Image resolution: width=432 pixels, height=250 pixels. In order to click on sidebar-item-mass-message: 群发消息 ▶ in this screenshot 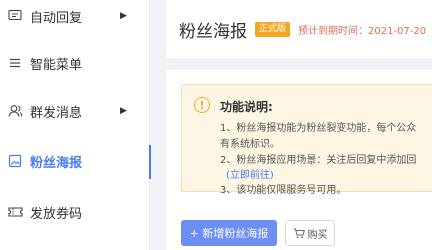, I will do `click(75, 111)`.